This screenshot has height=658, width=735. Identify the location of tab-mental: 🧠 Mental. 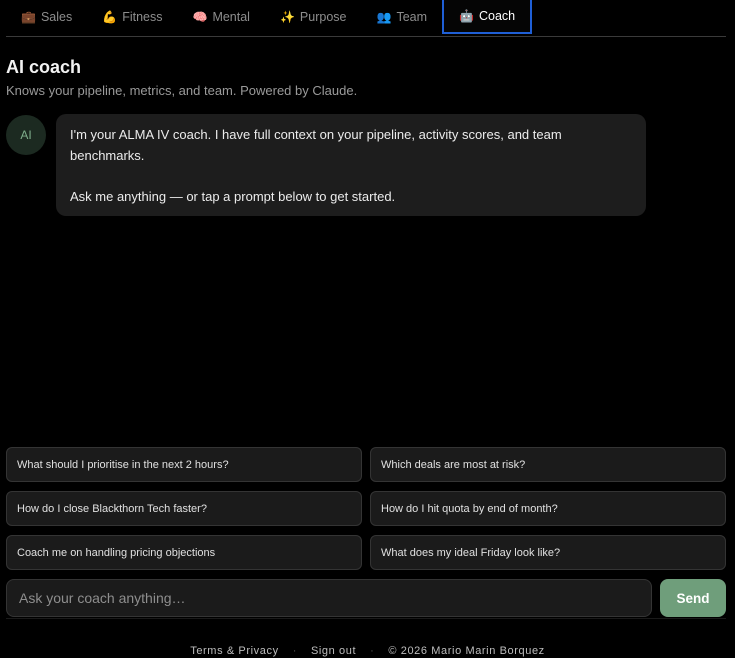
(220, 17).